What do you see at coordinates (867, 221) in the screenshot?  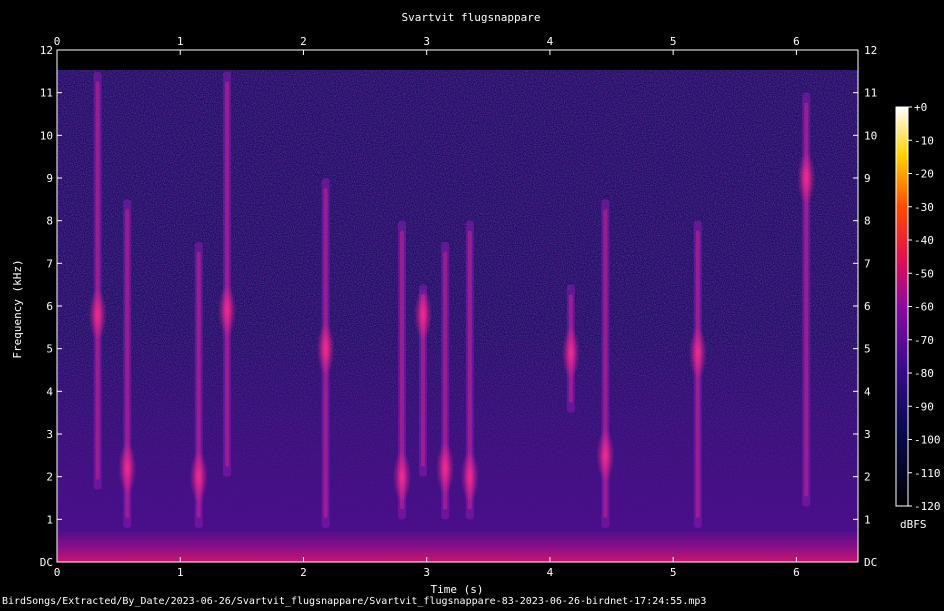 I see `y-tick-label-right: 8` at bounding box center [867, 221].